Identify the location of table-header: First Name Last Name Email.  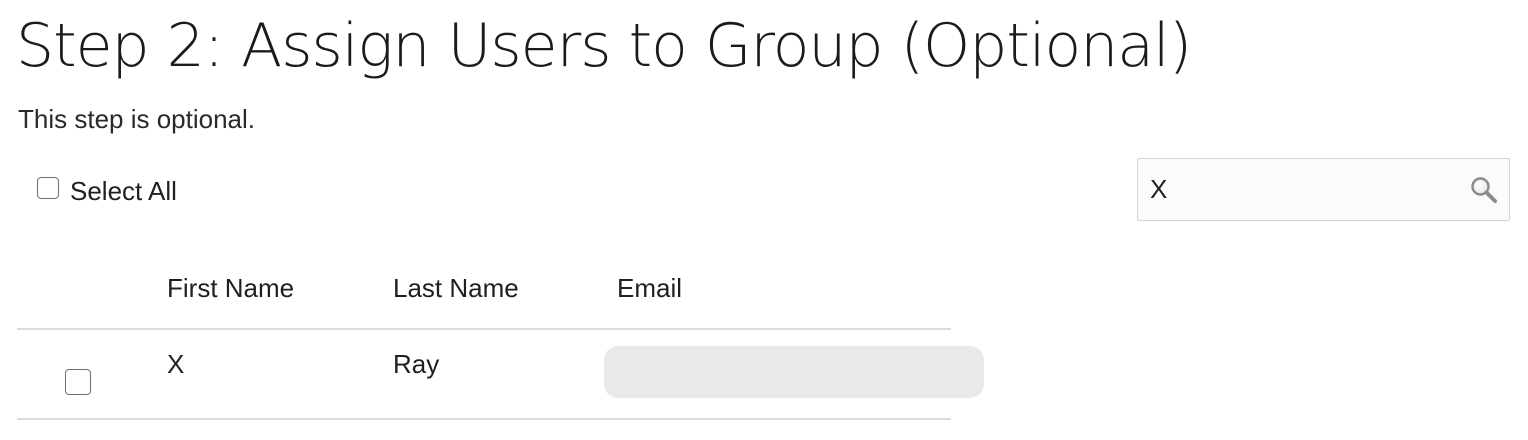
(484, 291).